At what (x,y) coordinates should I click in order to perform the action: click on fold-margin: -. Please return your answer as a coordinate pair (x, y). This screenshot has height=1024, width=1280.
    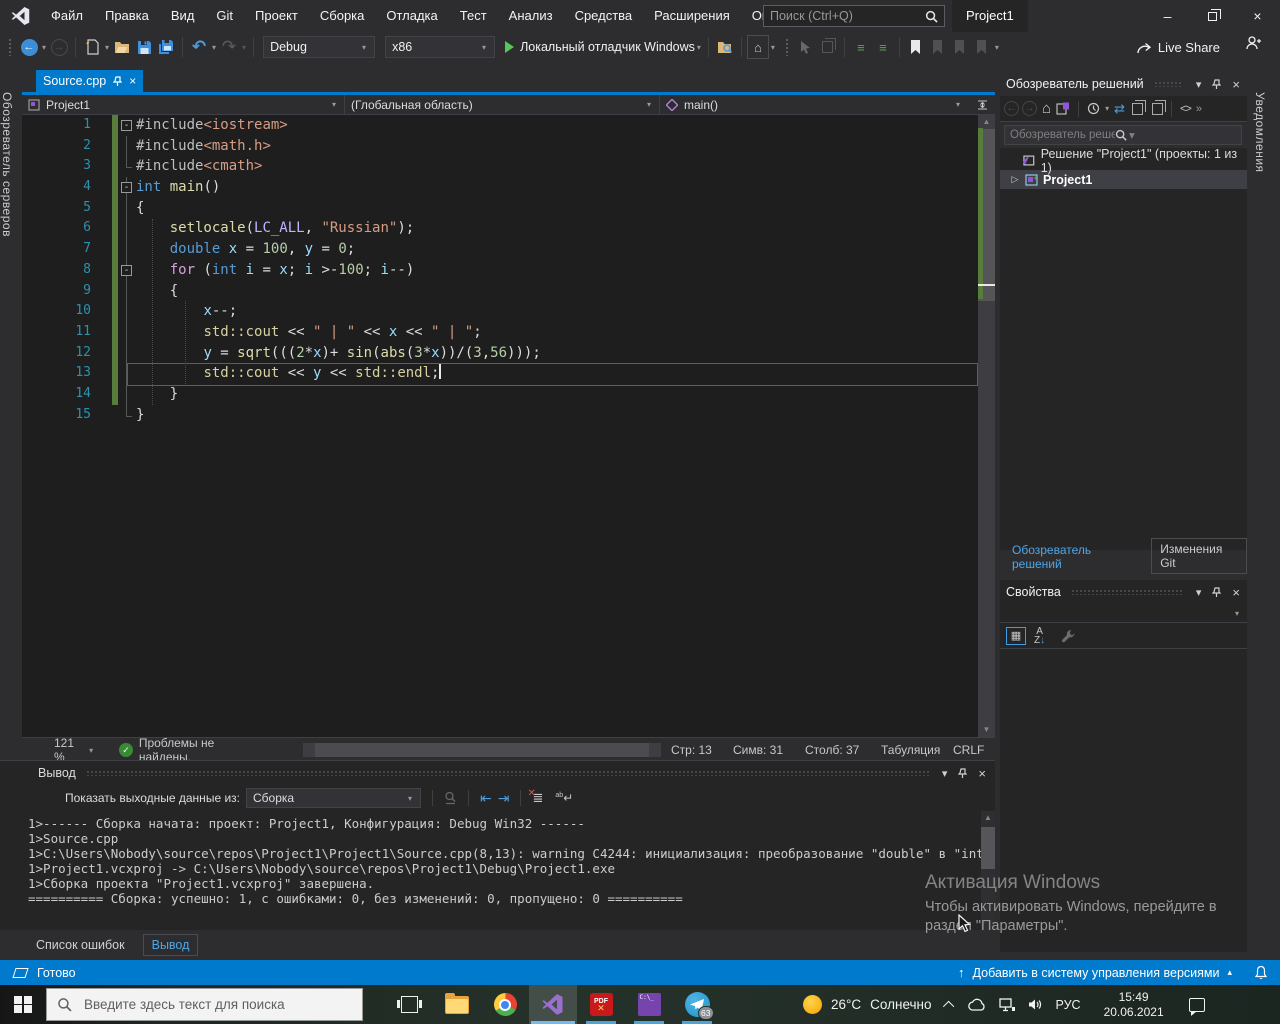
    Looking at the image, I should click on (127, 270).